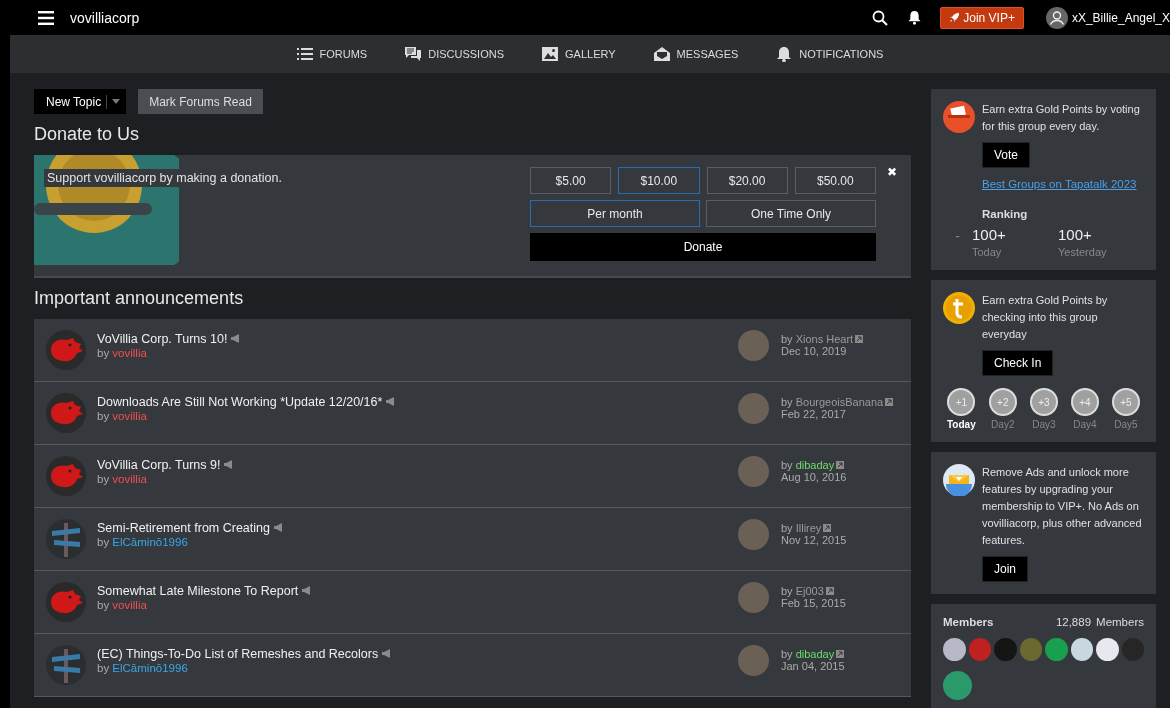  I want to click on diamond-envelope-icon, so click(959, 480).